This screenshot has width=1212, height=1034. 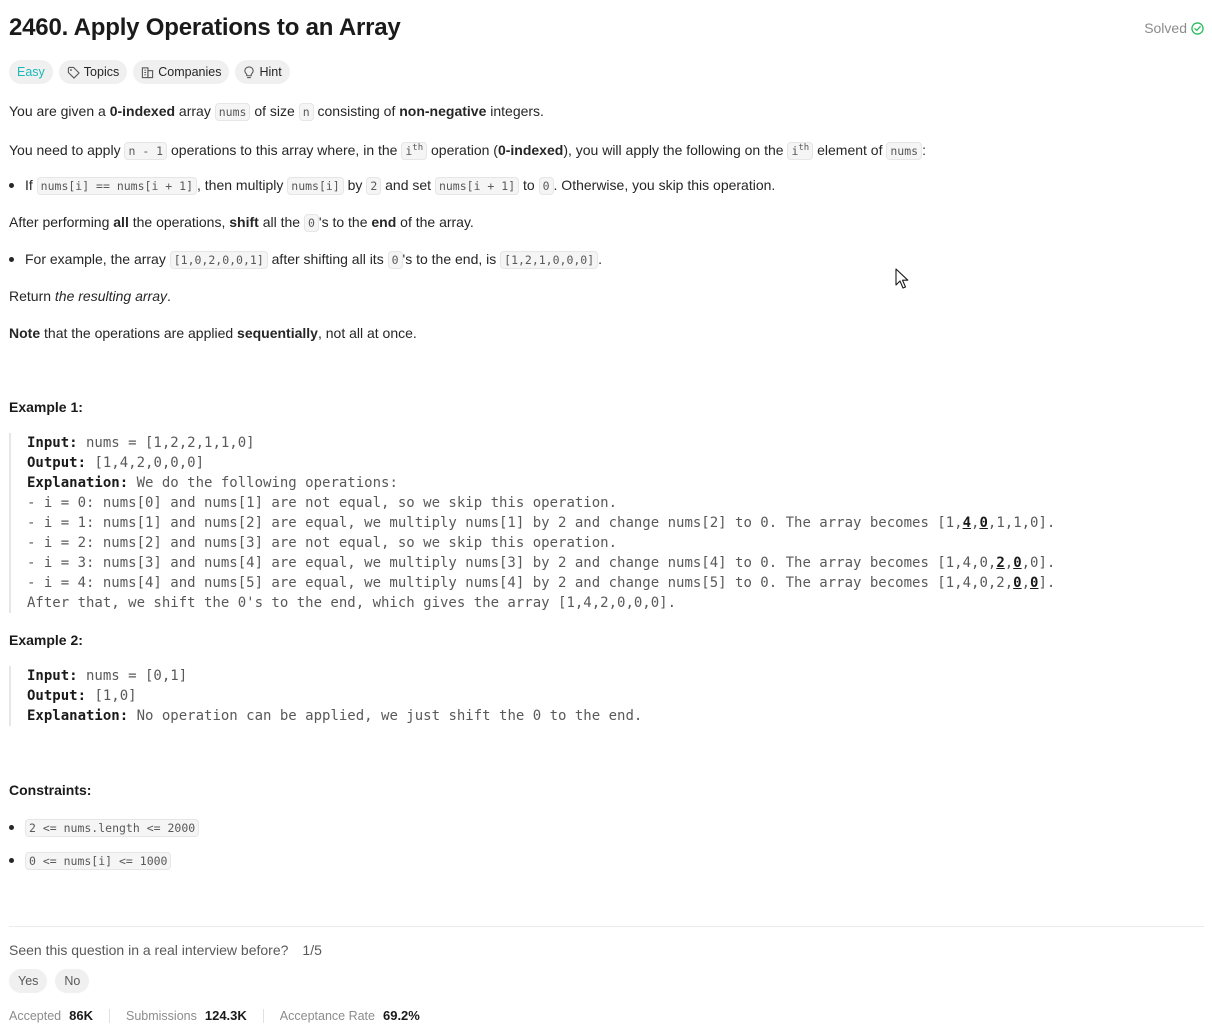 I want to click on problem-tags: Easy Topics Companies Hint, so click(x=149, y=72).